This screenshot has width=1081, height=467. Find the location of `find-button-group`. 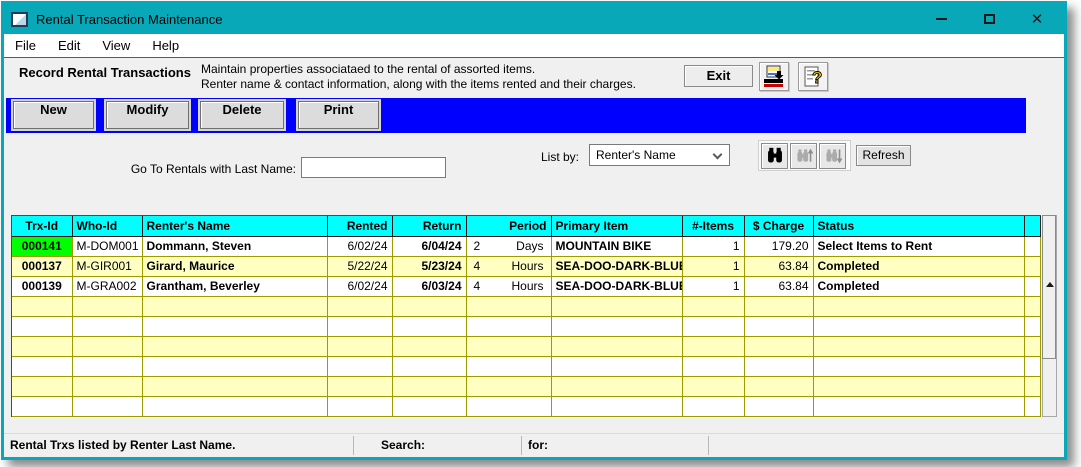

find-button-group is located at coordinates (804, 155).